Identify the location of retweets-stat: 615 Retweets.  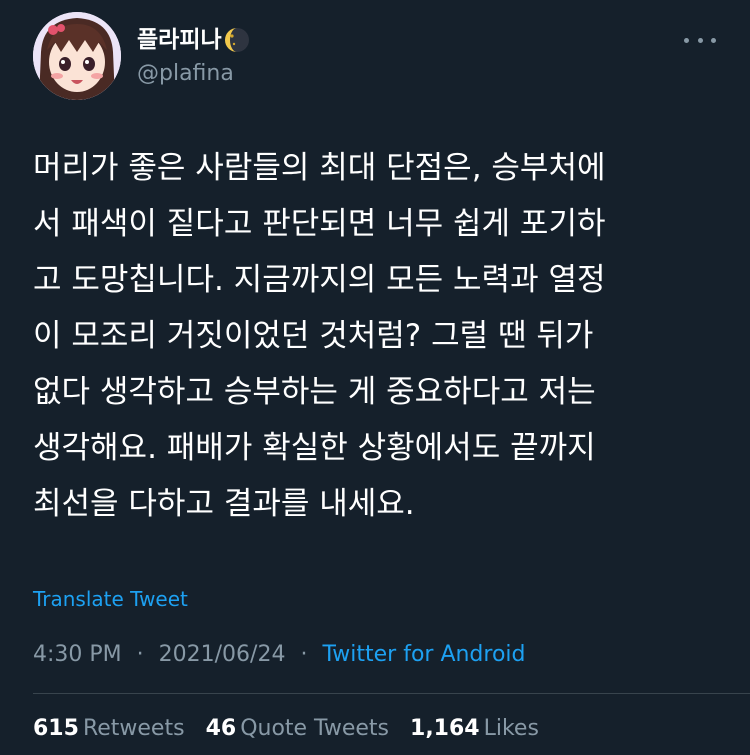
(109, 729).